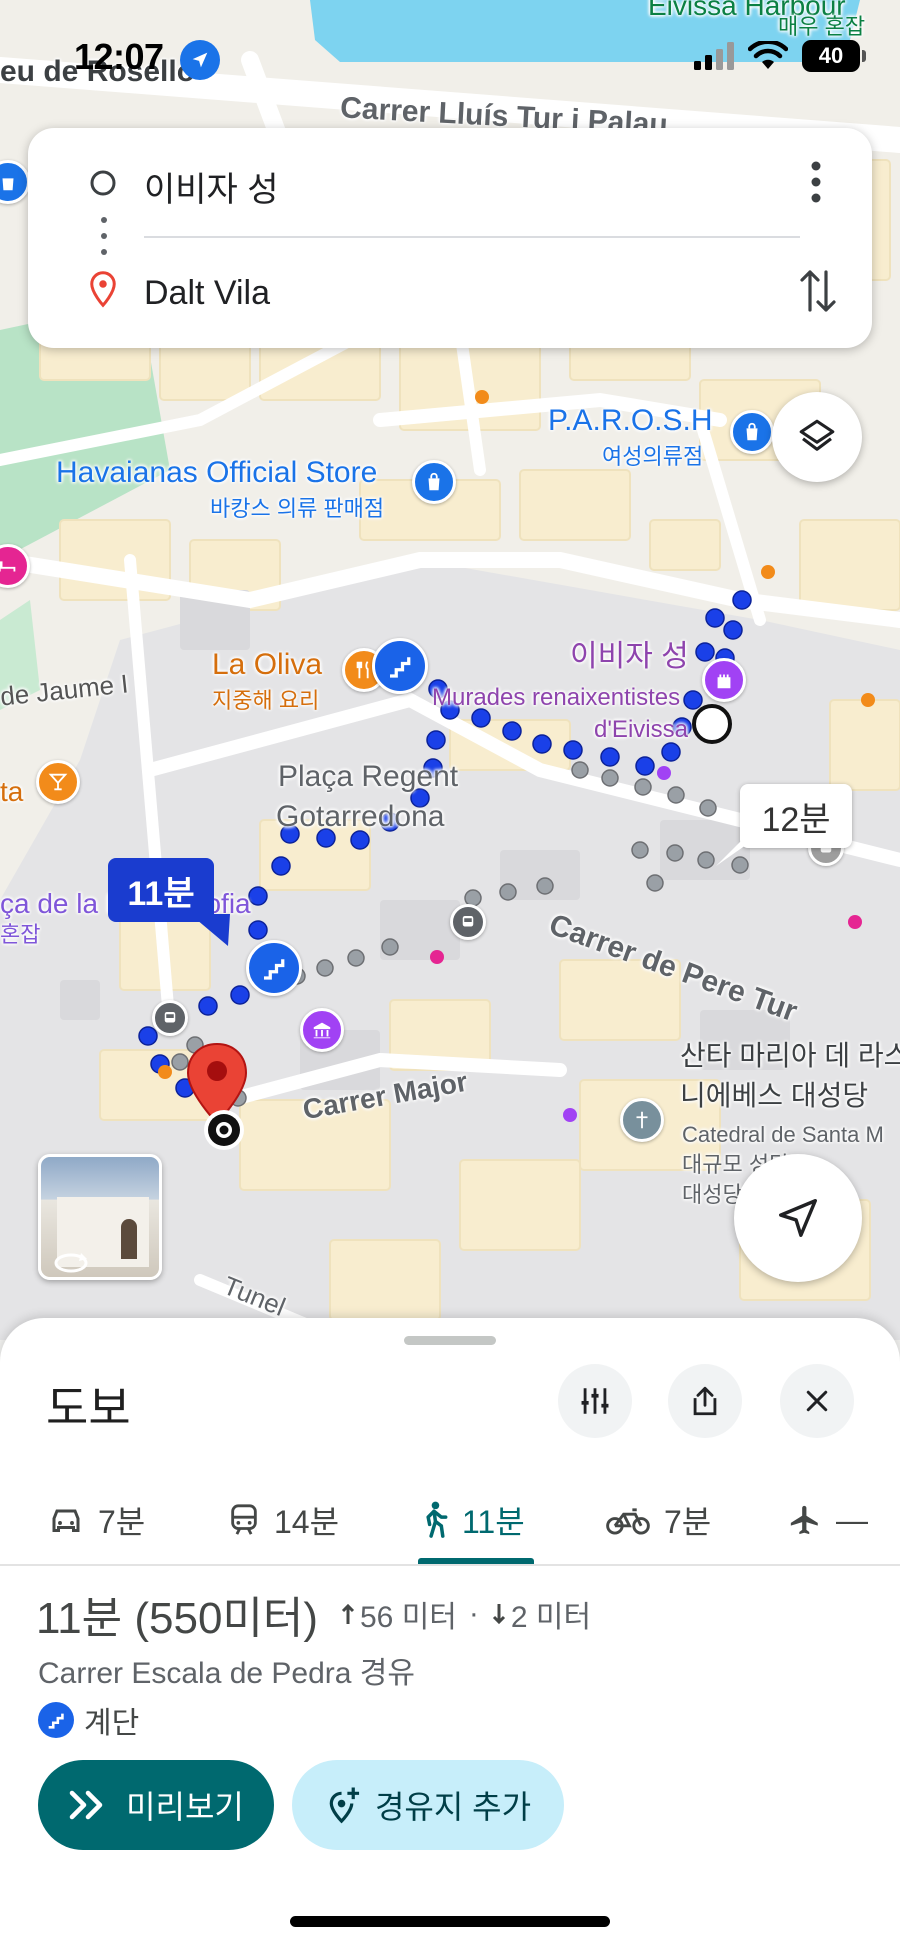  What do you see at coordinates (450, 1565) in the screenshot?
I see `tabs-divider` at bounding box center [450, 1565].